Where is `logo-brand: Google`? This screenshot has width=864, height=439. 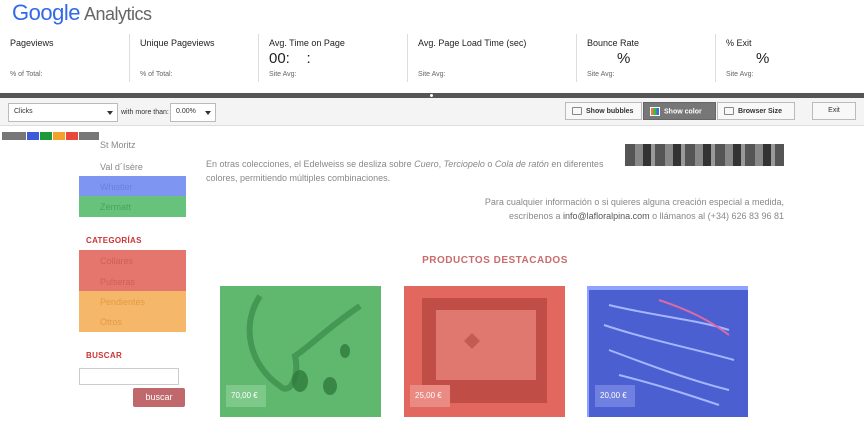 logo-brand: Google is located at coordinates (46, 12).